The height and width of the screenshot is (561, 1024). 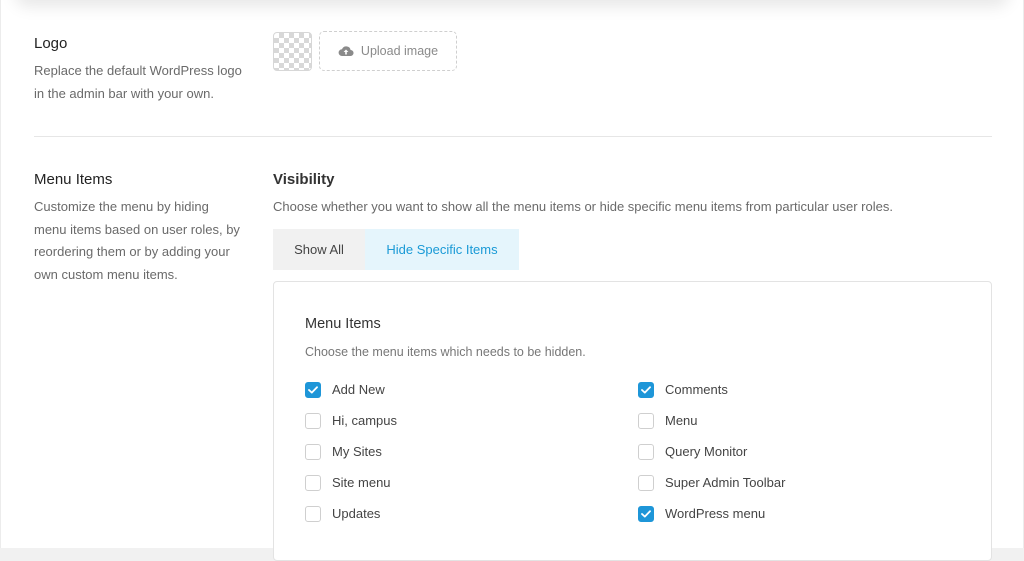 I want to click on logo-description-line: Replace the default WordPress logo, so click(x=138, y=70).